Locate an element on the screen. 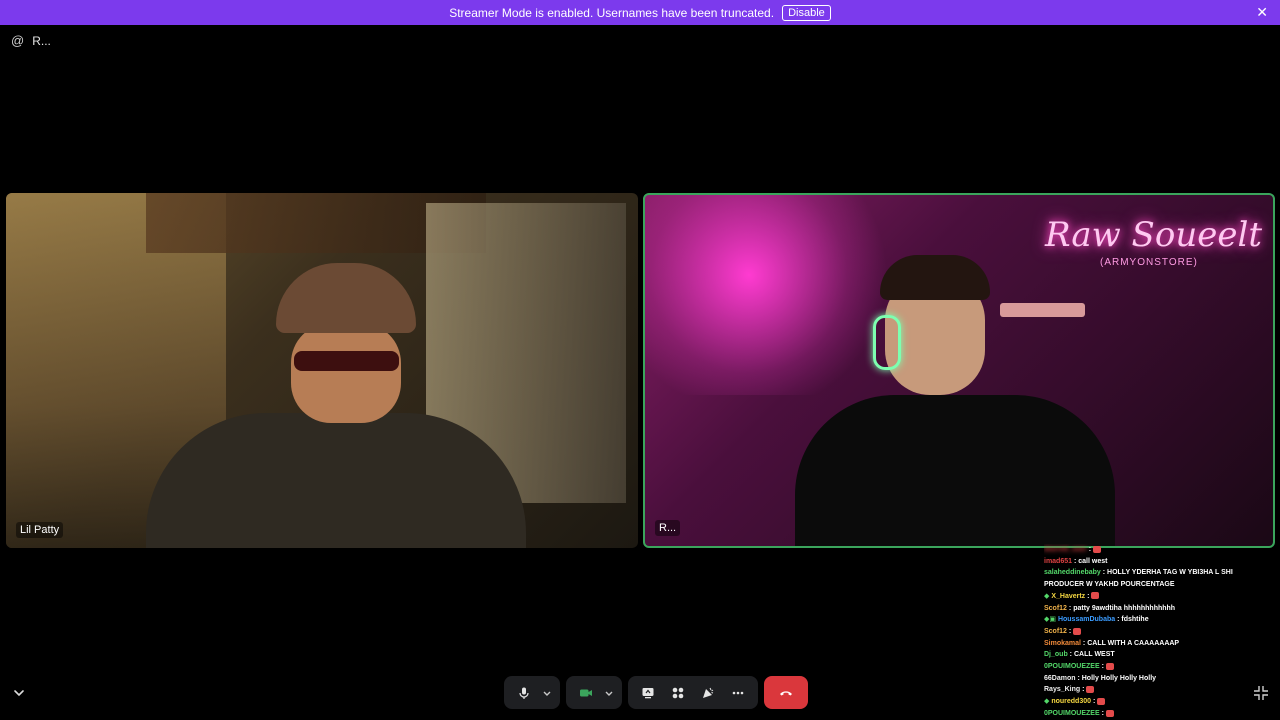 The width and height of the screenshot is (1280, 720). chat-message: Dj_oub : CALL WEST is located at coordinates (1079, 655).